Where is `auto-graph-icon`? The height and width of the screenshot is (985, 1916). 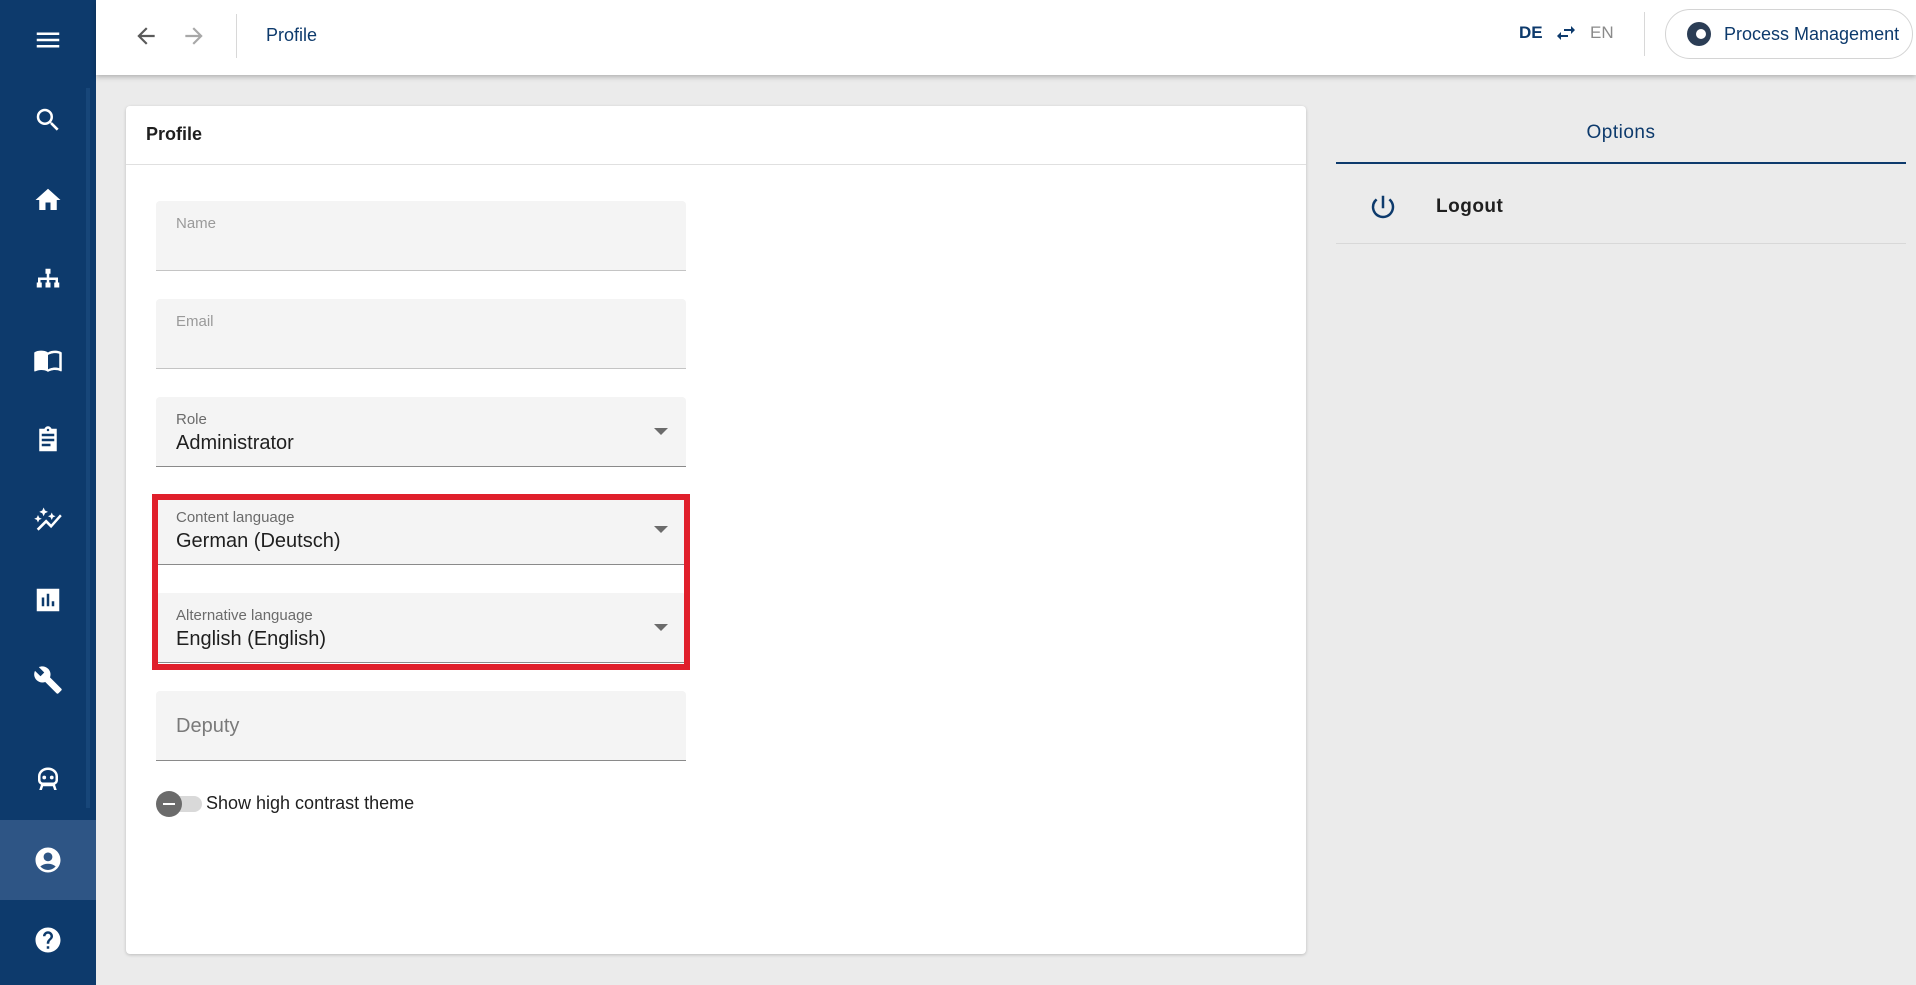
auto-graph-icon is located at coordinates (48, 519).